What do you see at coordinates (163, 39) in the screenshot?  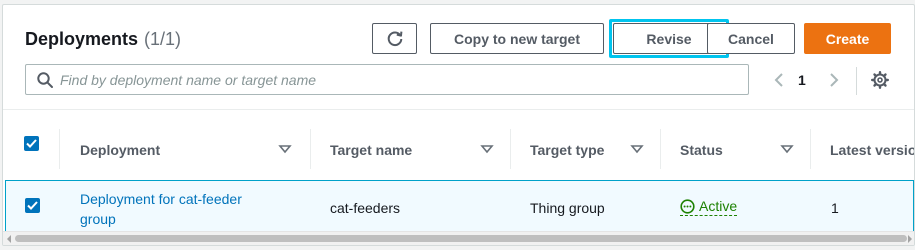 I see `deployment-count: (1/1)` at bounding box center [163, 39].